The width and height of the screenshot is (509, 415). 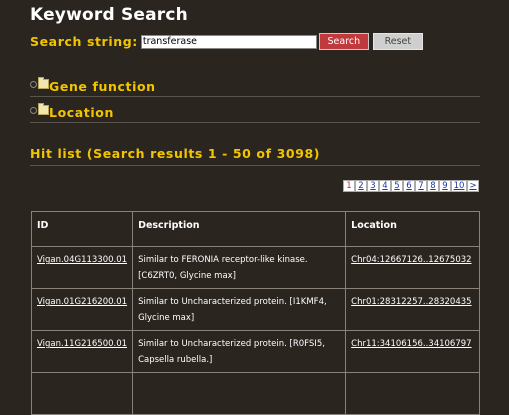 What do you see at coordinates (109, 15) in the screenshot?
I see `page-title: Keyword Search` at bounding box center [109, 15].